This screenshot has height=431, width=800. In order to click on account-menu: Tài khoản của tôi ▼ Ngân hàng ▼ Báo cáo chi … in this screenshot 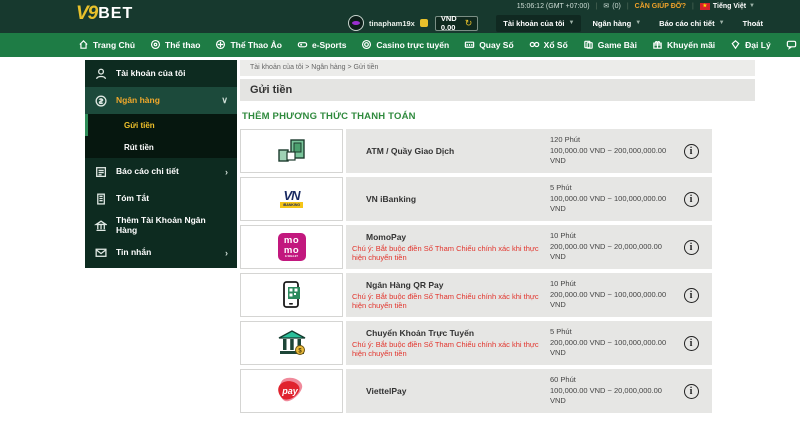, I will do `click(633, 23)`.